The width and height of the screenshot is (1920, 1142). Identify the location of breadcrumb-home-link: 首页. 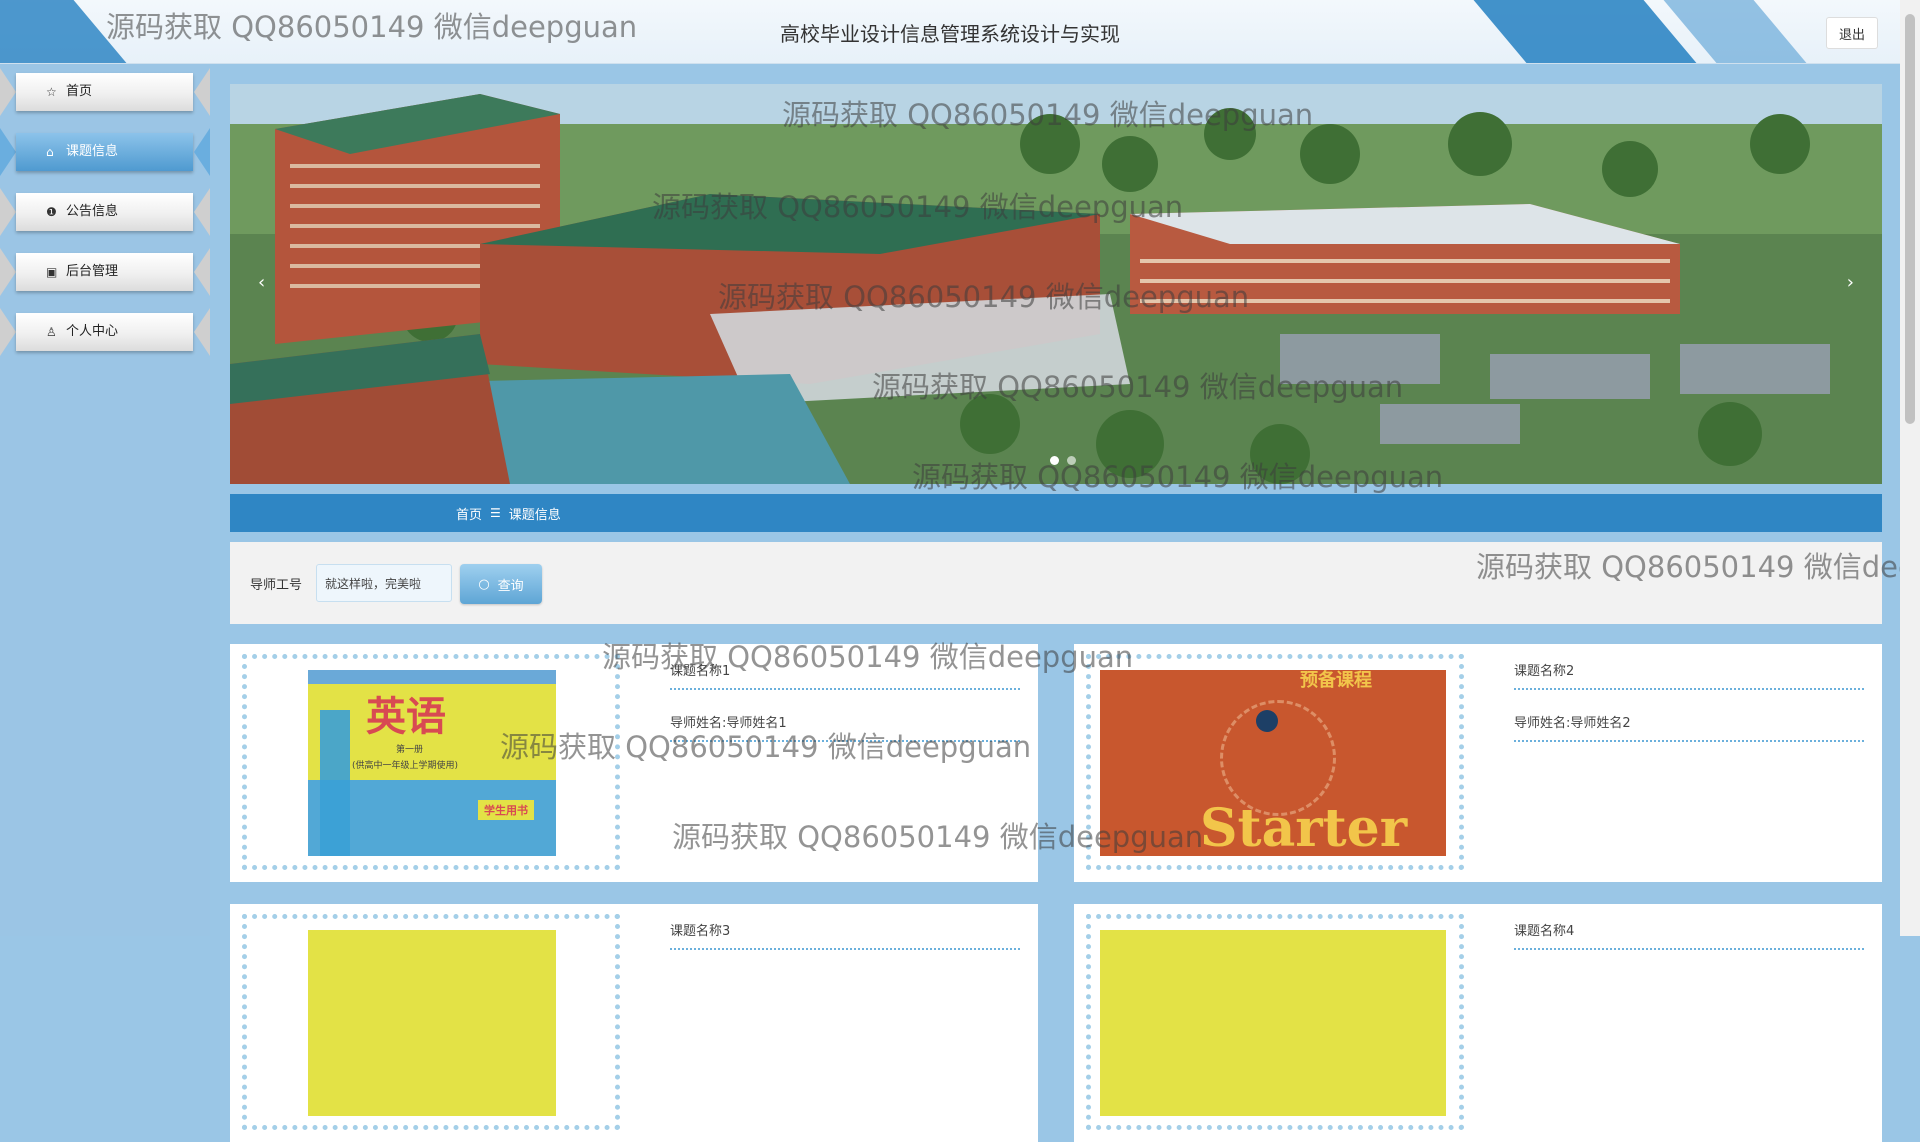
(469, 513).